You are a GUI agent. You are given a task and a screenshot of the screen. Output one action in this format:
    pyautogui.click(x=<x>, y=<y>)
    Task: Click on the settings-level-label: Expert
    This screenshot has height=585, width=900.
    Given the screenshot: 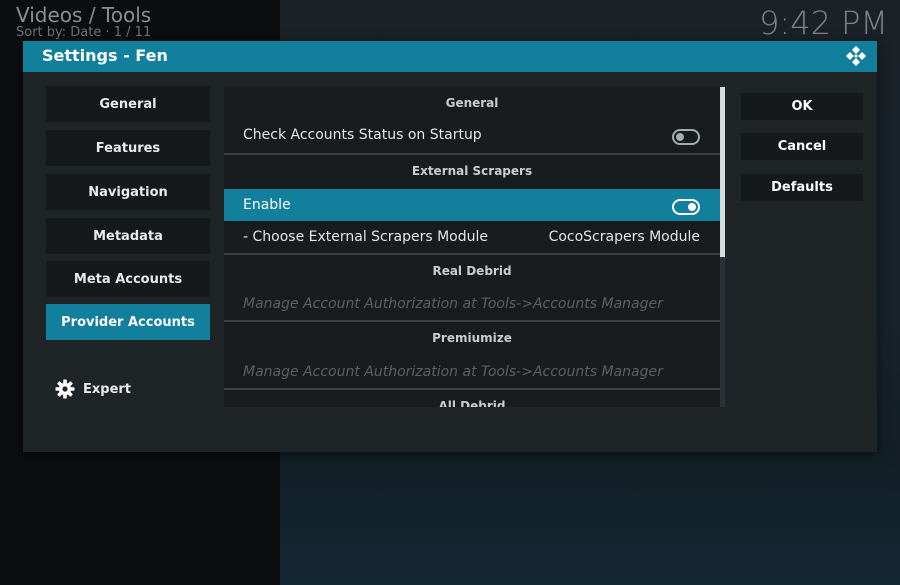 What is the action you would take?
    pyautogui.click(x=107, y=389)
    